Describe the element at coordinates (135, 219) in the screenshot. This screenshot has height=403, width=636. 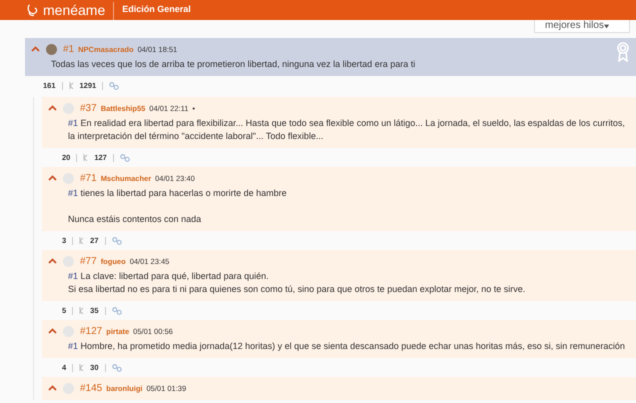
I see `comment-text: Nunca estáis contentos con nada` at that location.